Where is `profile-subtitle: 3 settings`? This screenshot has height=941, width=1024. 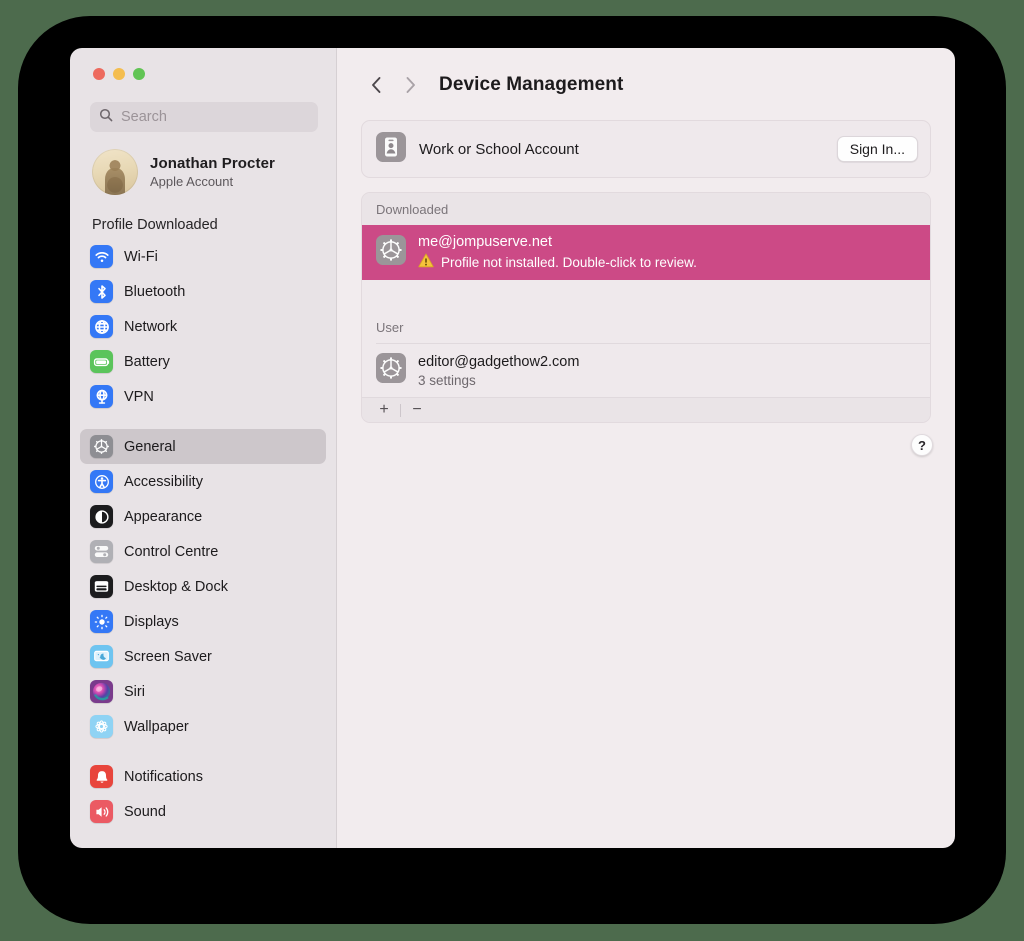
profile-subtitle: 3 settings is located at coordinates (447, 380).